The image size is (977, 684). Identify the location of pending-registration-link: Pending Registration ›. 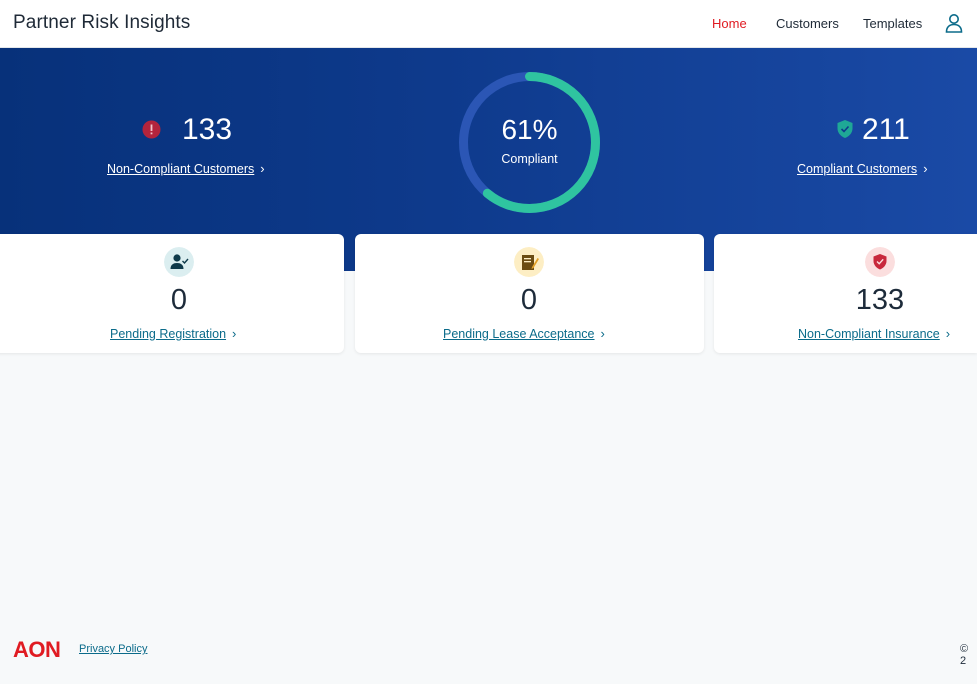
(173, 333).